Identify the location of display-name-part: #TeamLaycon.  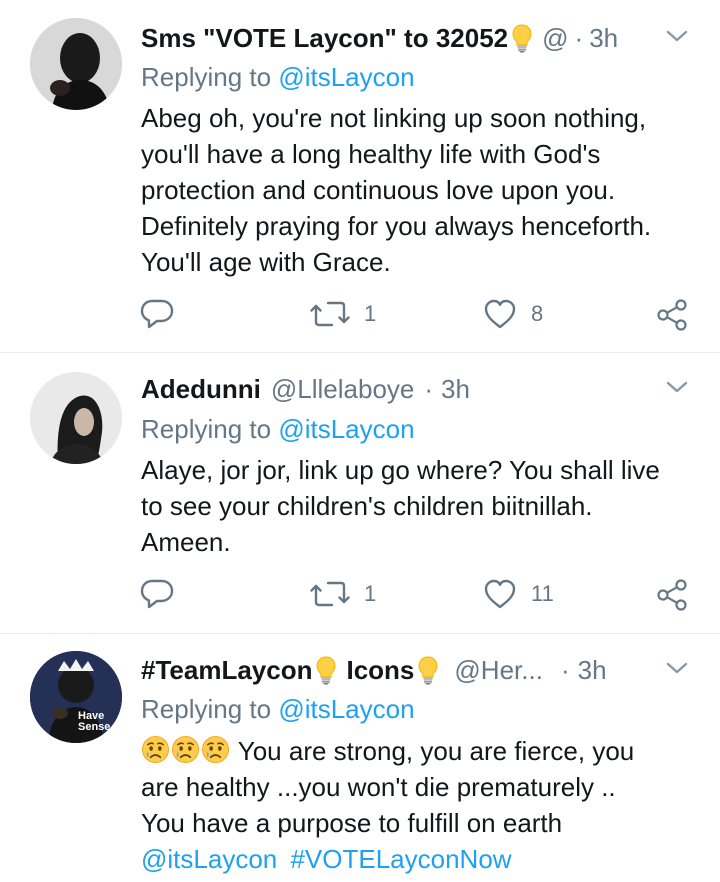
(226, 670).